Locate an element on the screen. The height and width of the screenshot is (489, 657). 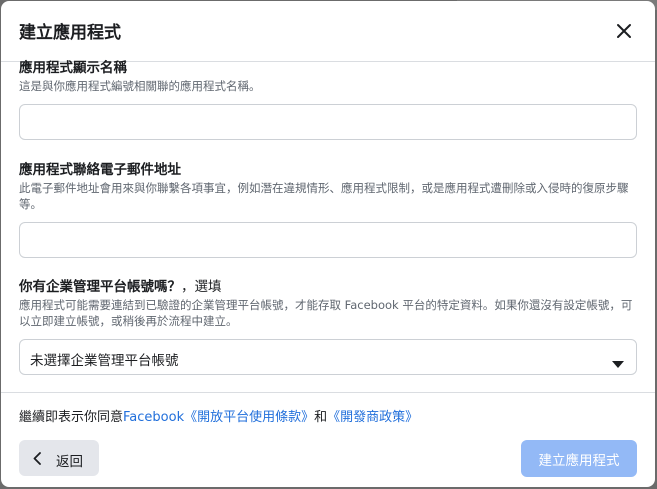
close-icon is located at coordinates (624, 31).